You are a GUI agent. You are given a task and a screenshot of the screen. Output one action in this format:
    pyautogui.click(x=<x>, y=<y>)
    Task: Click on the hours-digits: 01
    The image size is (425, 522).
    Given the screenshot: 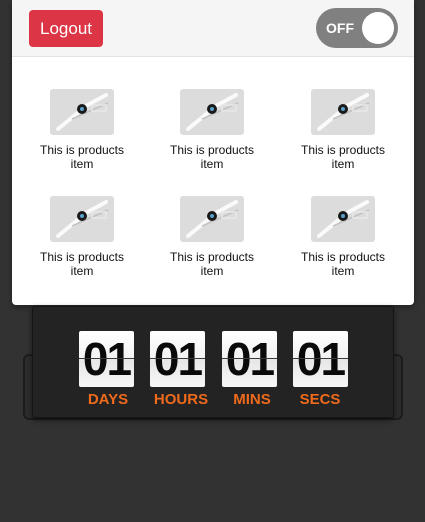 What is the action you would take?
    pyautogui.click(x=177, y=359)
    